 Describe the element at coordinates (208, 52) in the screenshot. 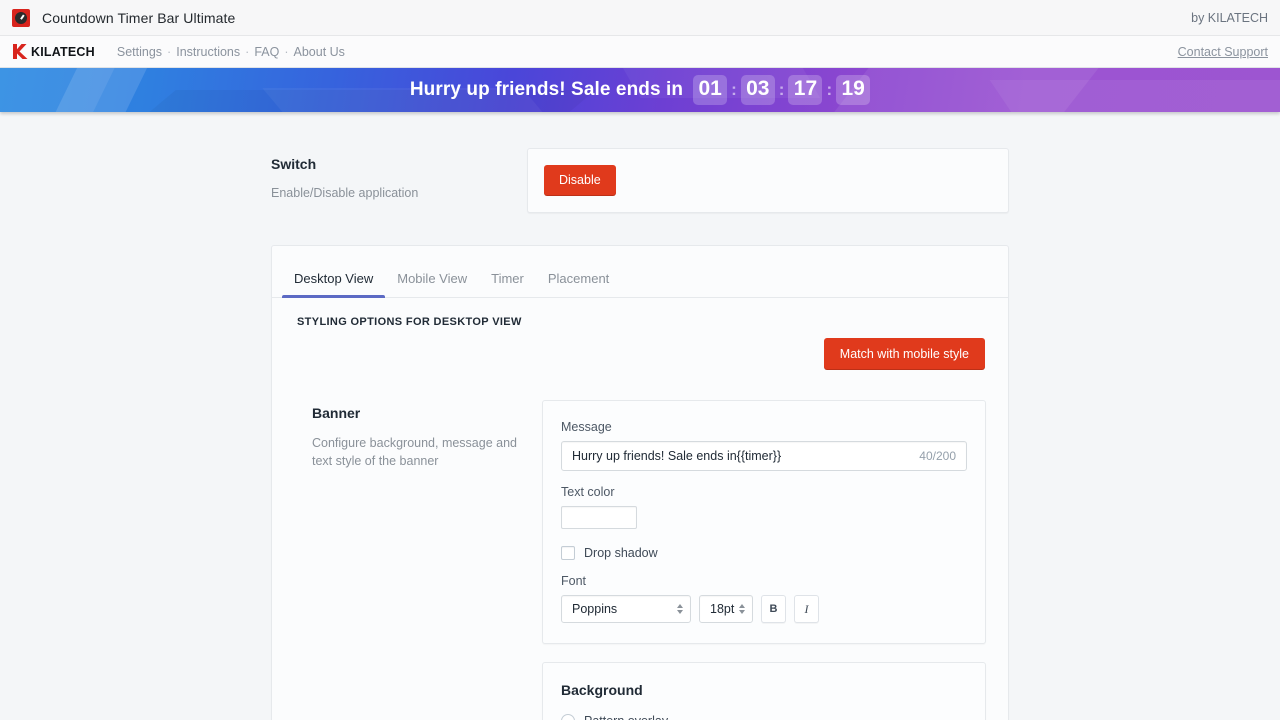

I see `nav-link-instructions: Instructions` at that location.